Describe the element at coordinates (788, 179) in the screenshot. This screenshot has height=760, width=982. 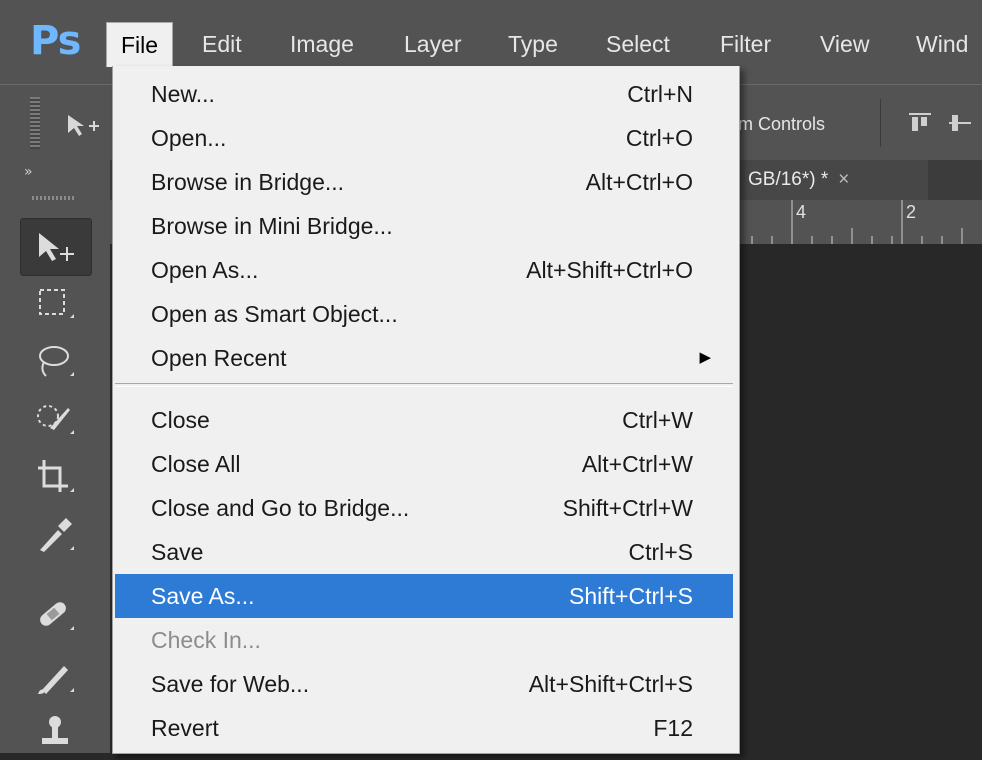
I see `document-tab-title: GB/16*) *` at that location.